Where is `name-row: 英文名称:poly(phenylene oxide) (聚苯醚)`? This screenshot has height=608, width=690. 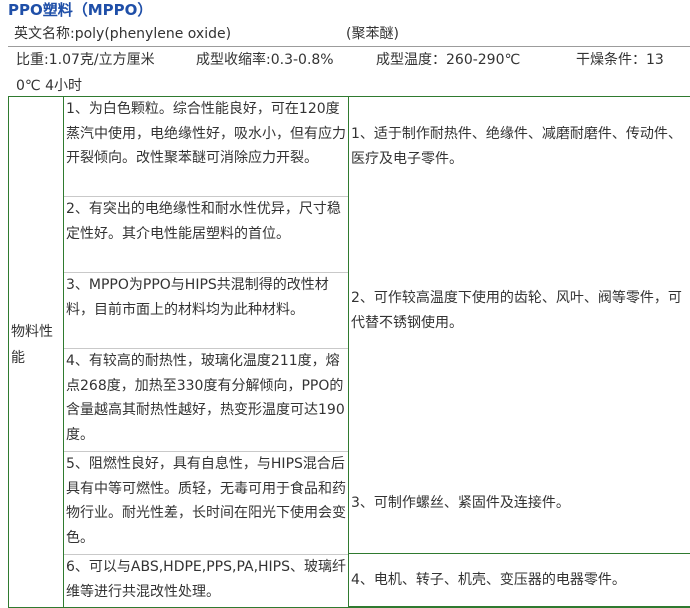 name-row: 英文名称:poly(phenylene oxide) (聚苯醚) is located at coordinates (349, 34).